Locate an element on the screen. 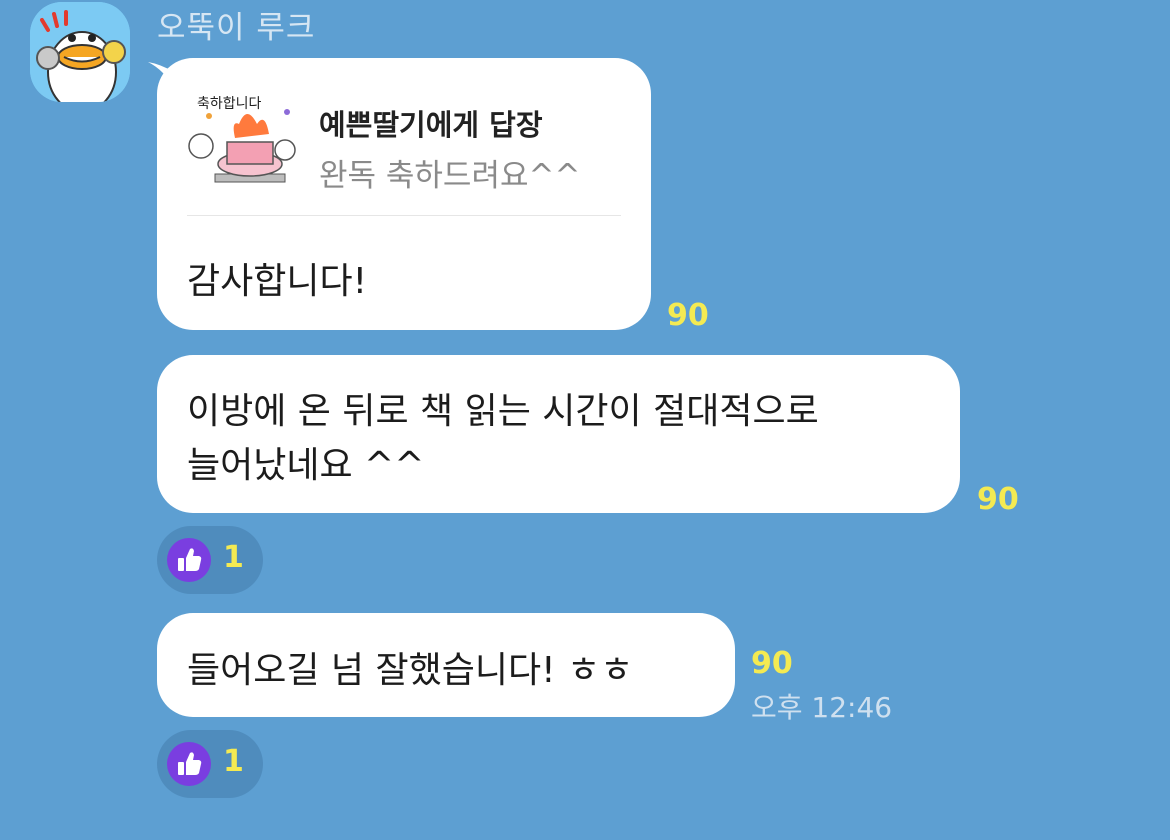  message-text: 감사합니다! is located at coordinates (277, 281).